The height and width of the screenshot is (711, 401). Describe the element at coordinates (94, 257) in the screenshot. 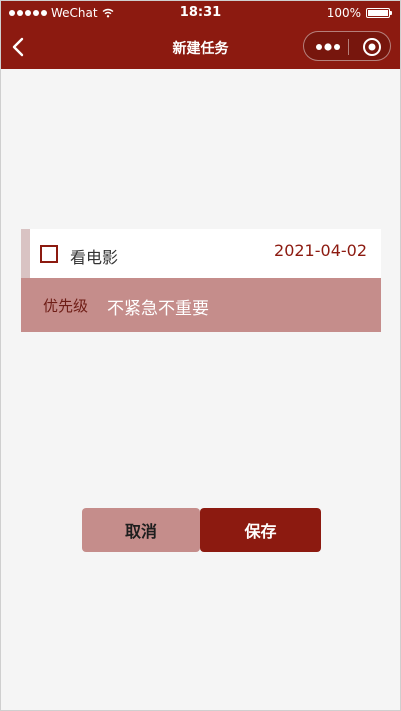

I see `task-name: 看电影` at that location.